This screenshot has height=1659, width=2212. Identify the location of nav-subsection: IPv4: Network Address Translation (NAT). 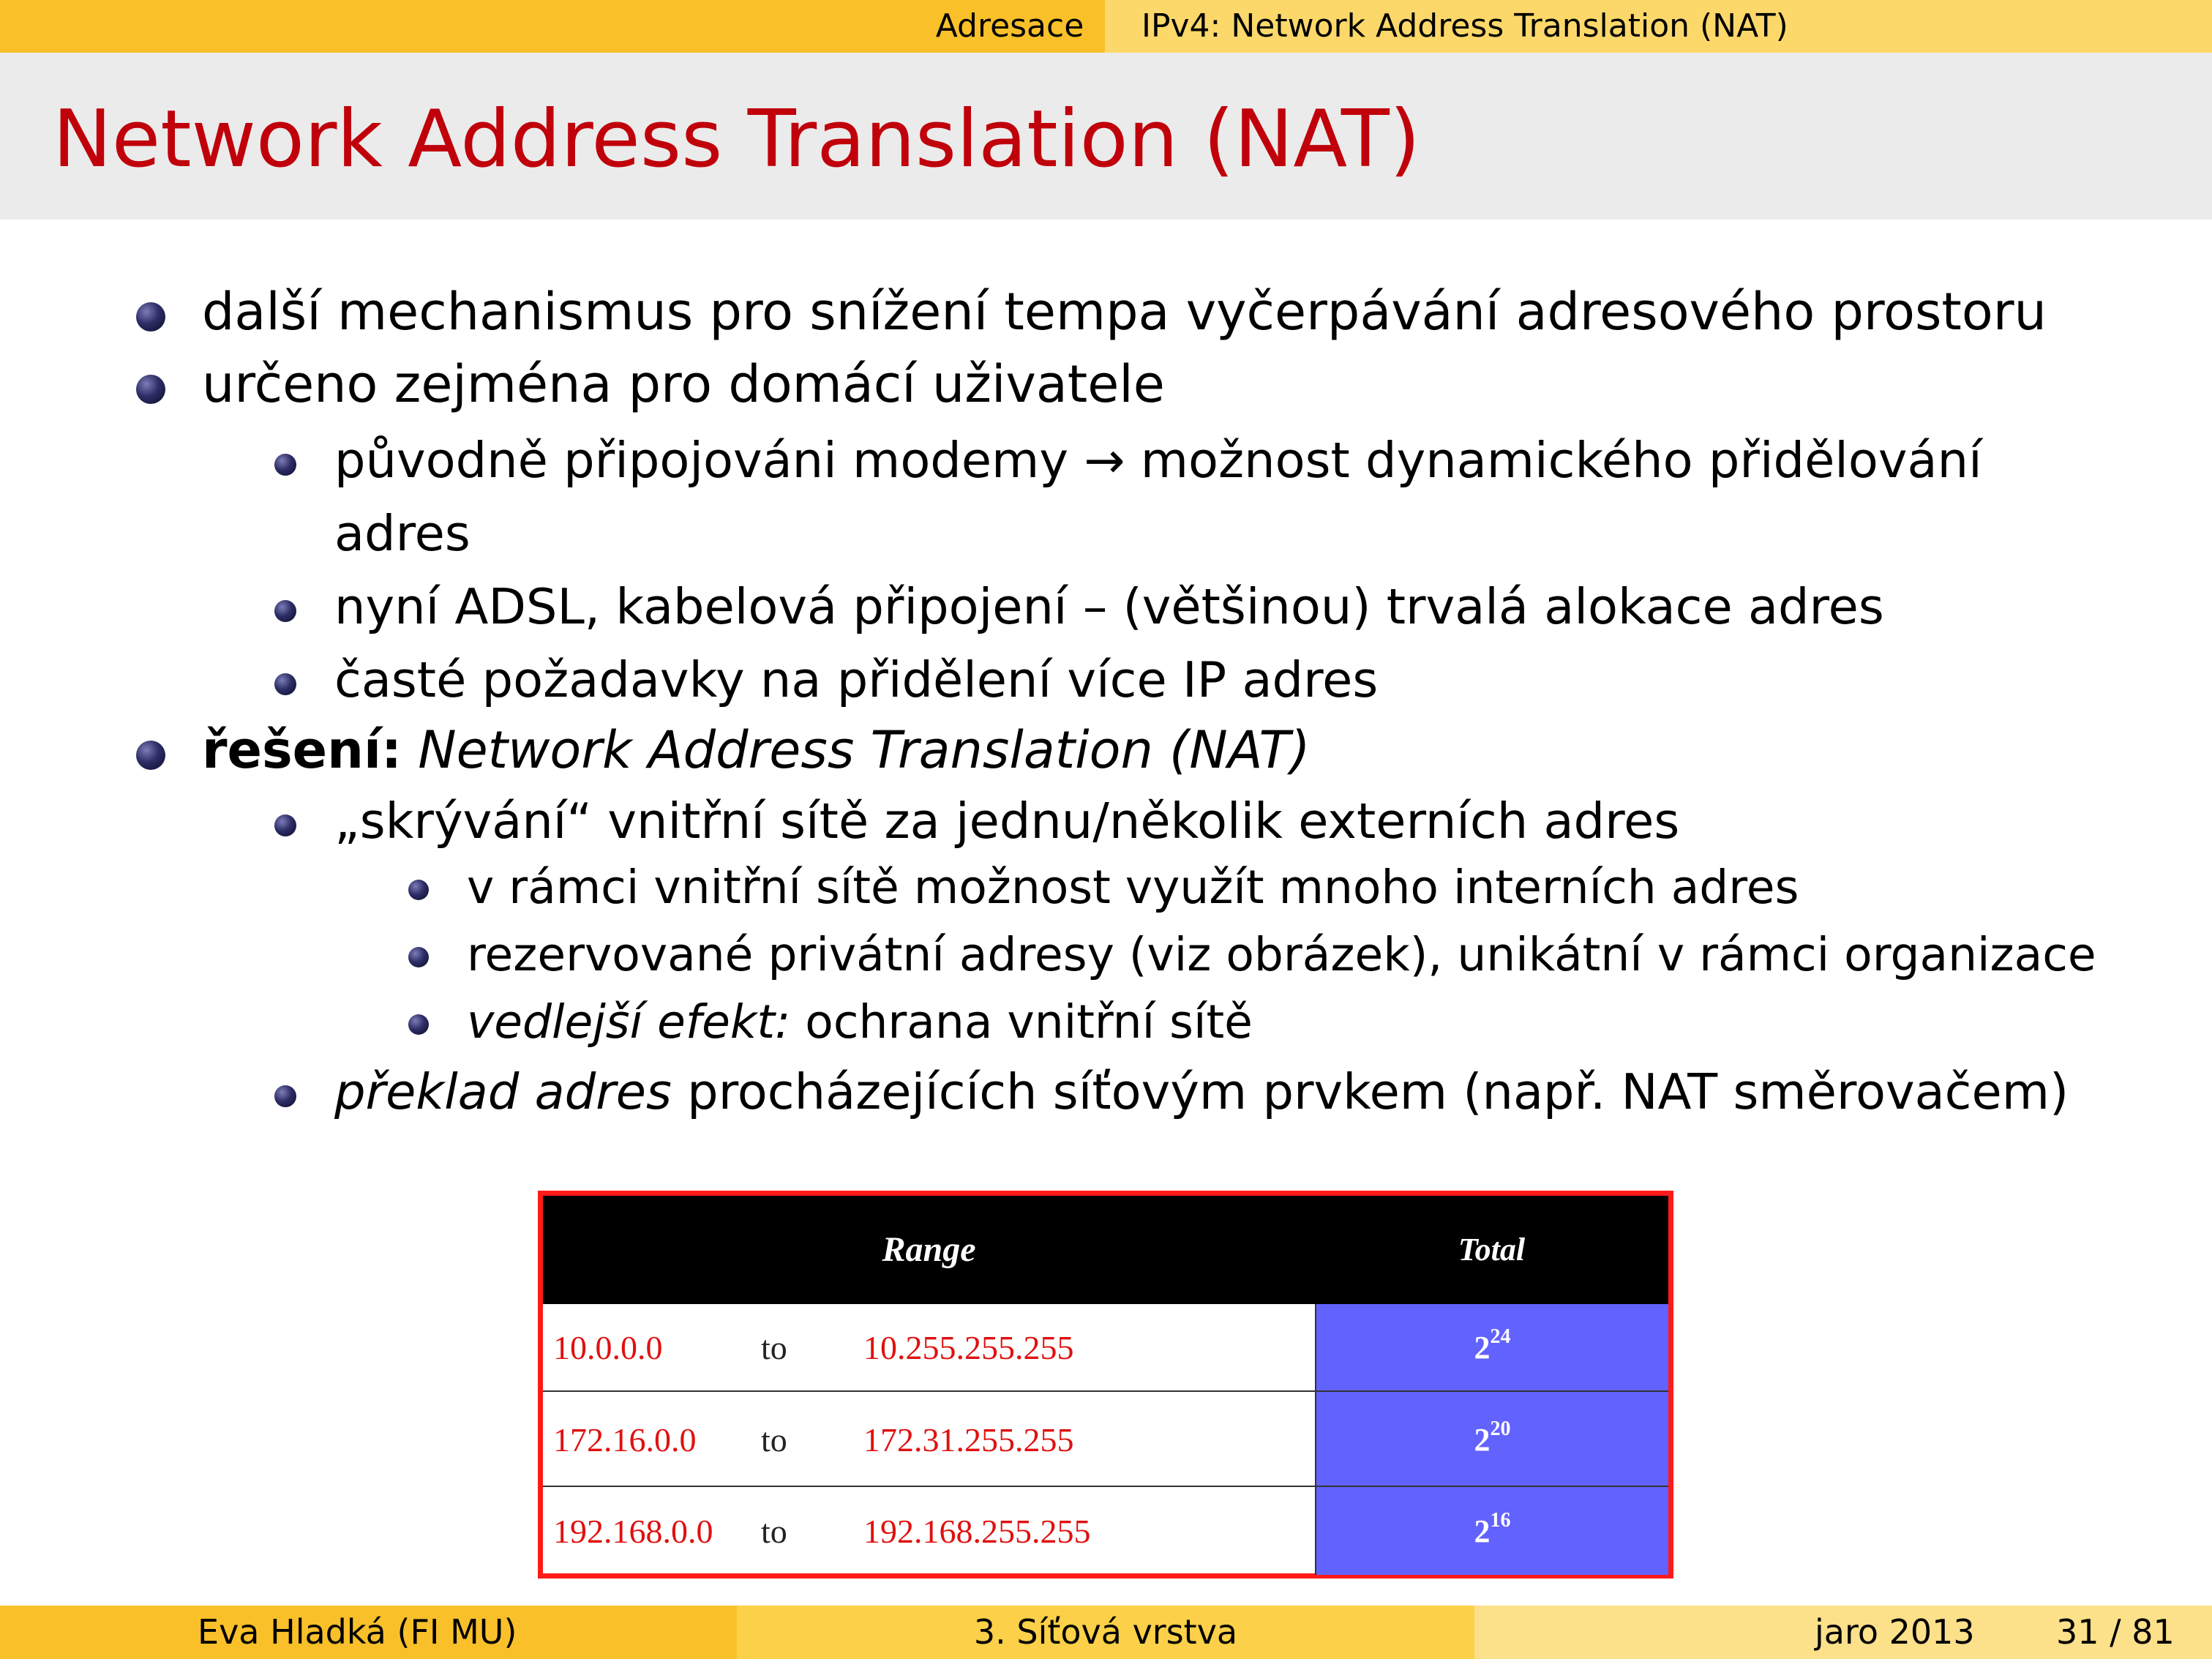
(1658, 26).